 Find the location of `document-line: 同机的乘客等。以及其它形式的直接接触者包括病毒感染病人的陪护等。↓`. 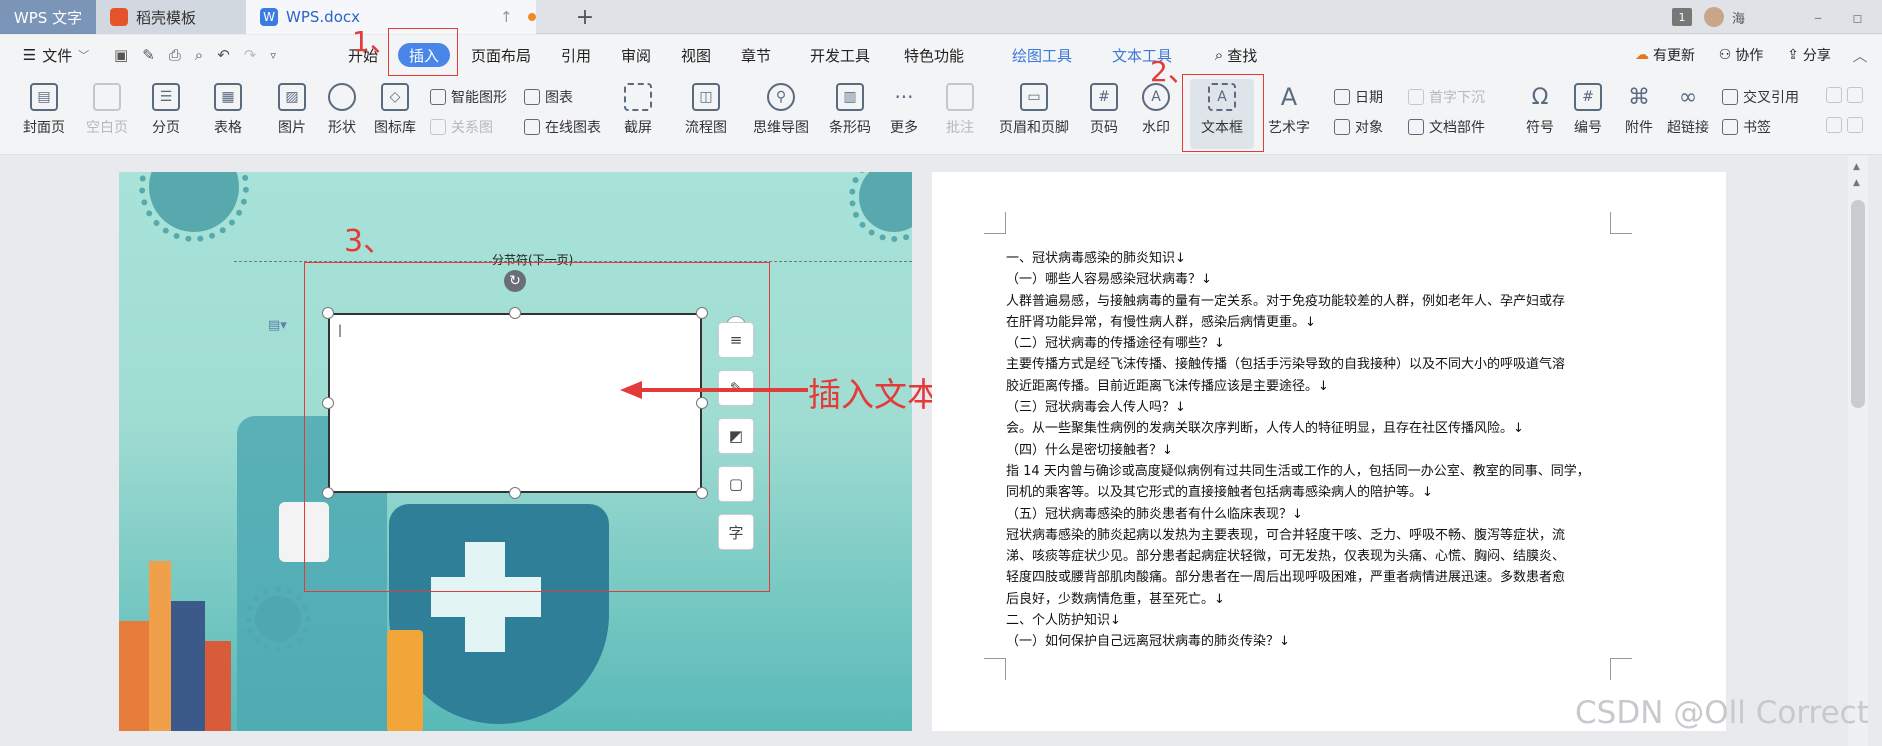

document-line: 同机的乘客等。以及其它形式的直接接触者包括病毒感染病人的陪护等。↓ is located at coordinates (1219, 493).